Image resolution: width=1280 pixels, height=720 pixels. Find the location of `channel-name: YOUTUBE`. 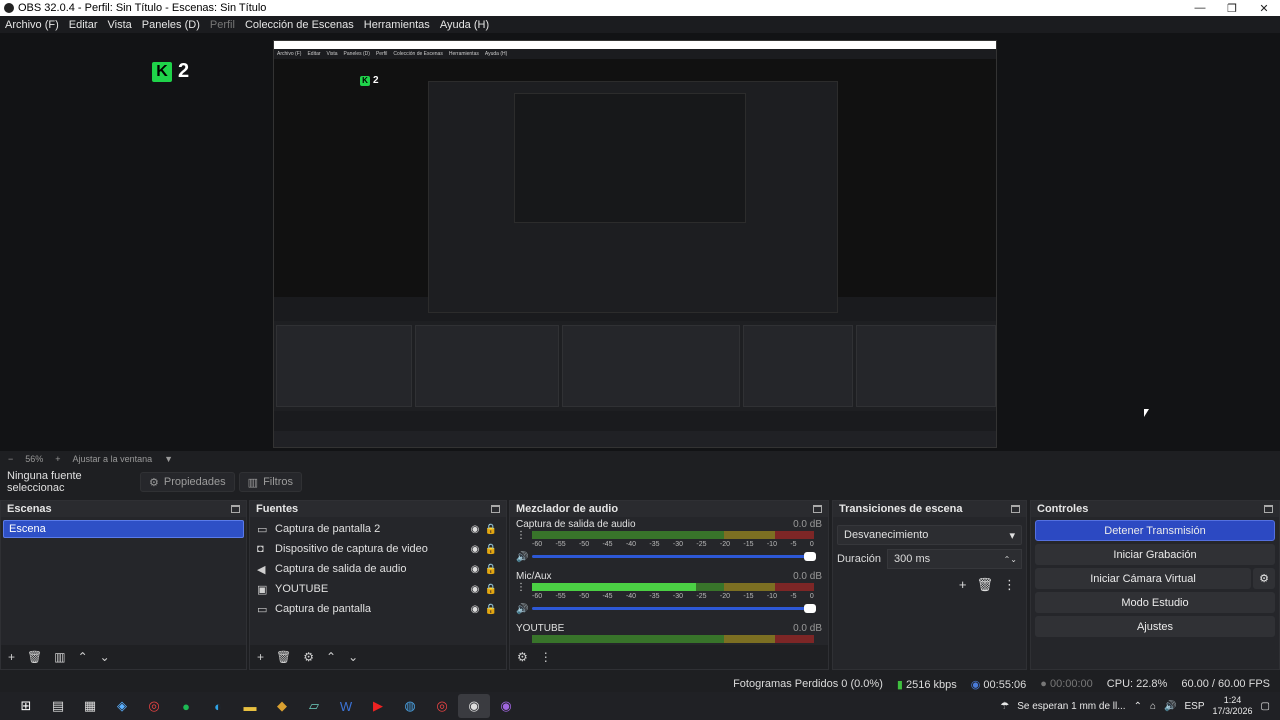

channel-name: YOUTUBE is located at coordinates (540, 628).